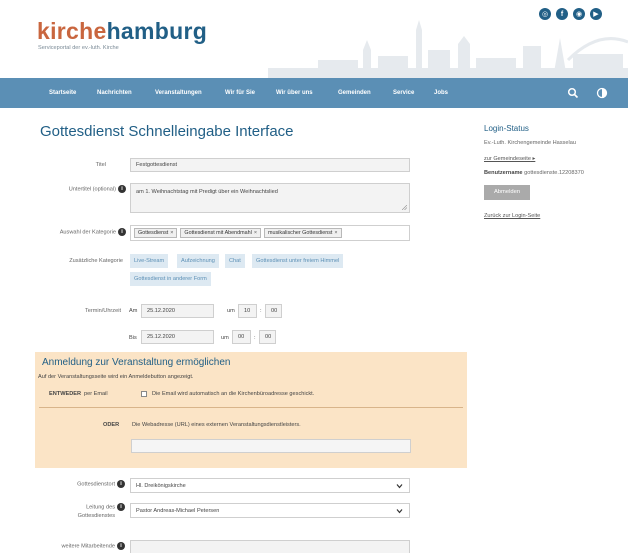 This screenshot has width=628, height=553. Describe the element at coordinates (144, 394) in the screenshot. I see `email-checkbox` at that location.